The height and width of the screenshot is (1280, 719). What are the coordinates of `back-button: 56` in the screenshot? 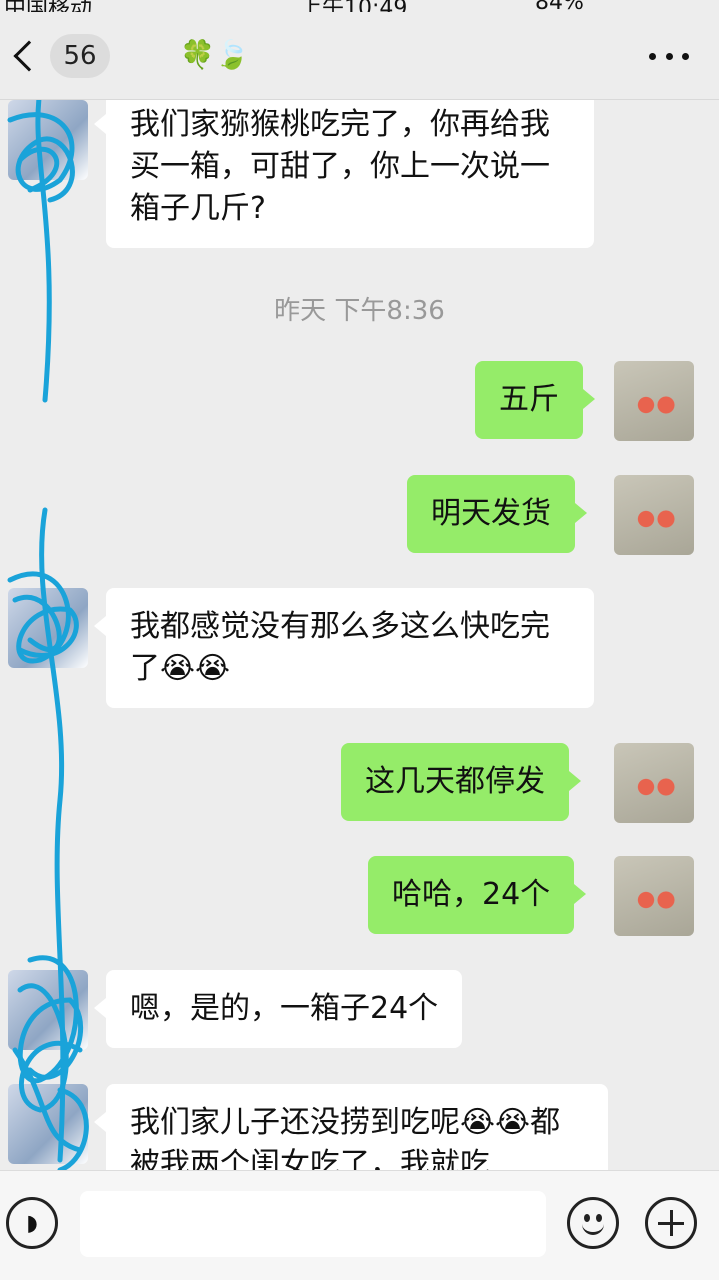 It's located at (61, 56).